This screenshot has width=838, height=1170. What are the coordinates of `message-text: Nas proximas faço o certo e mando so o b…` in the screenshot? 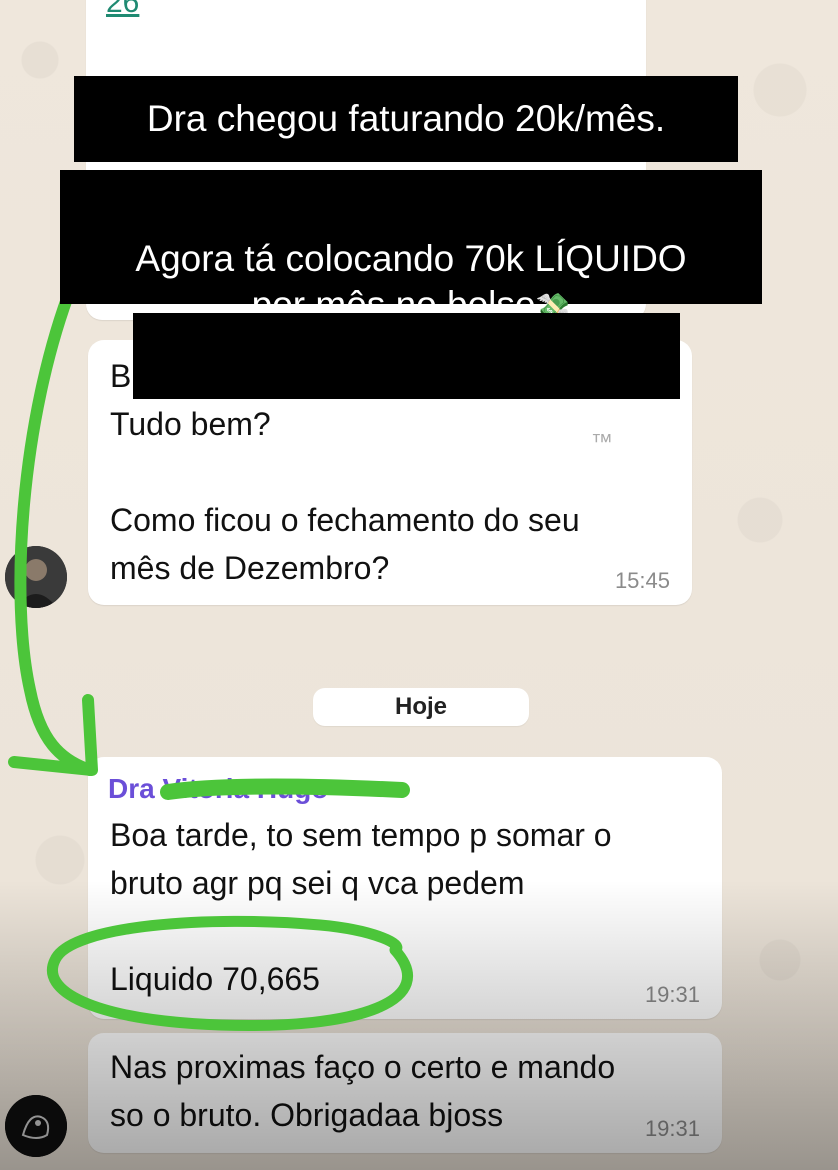 It's located at (363, 1091).